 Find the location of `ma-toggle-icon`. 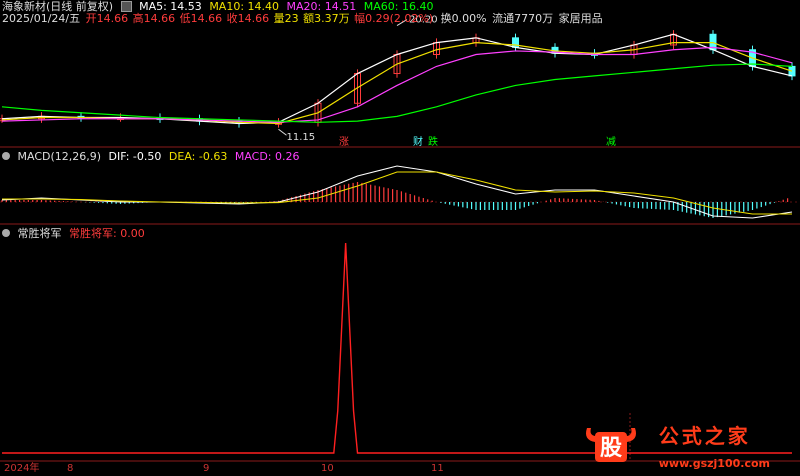

ma-toggle-icon is located at coordinates (126, 6).